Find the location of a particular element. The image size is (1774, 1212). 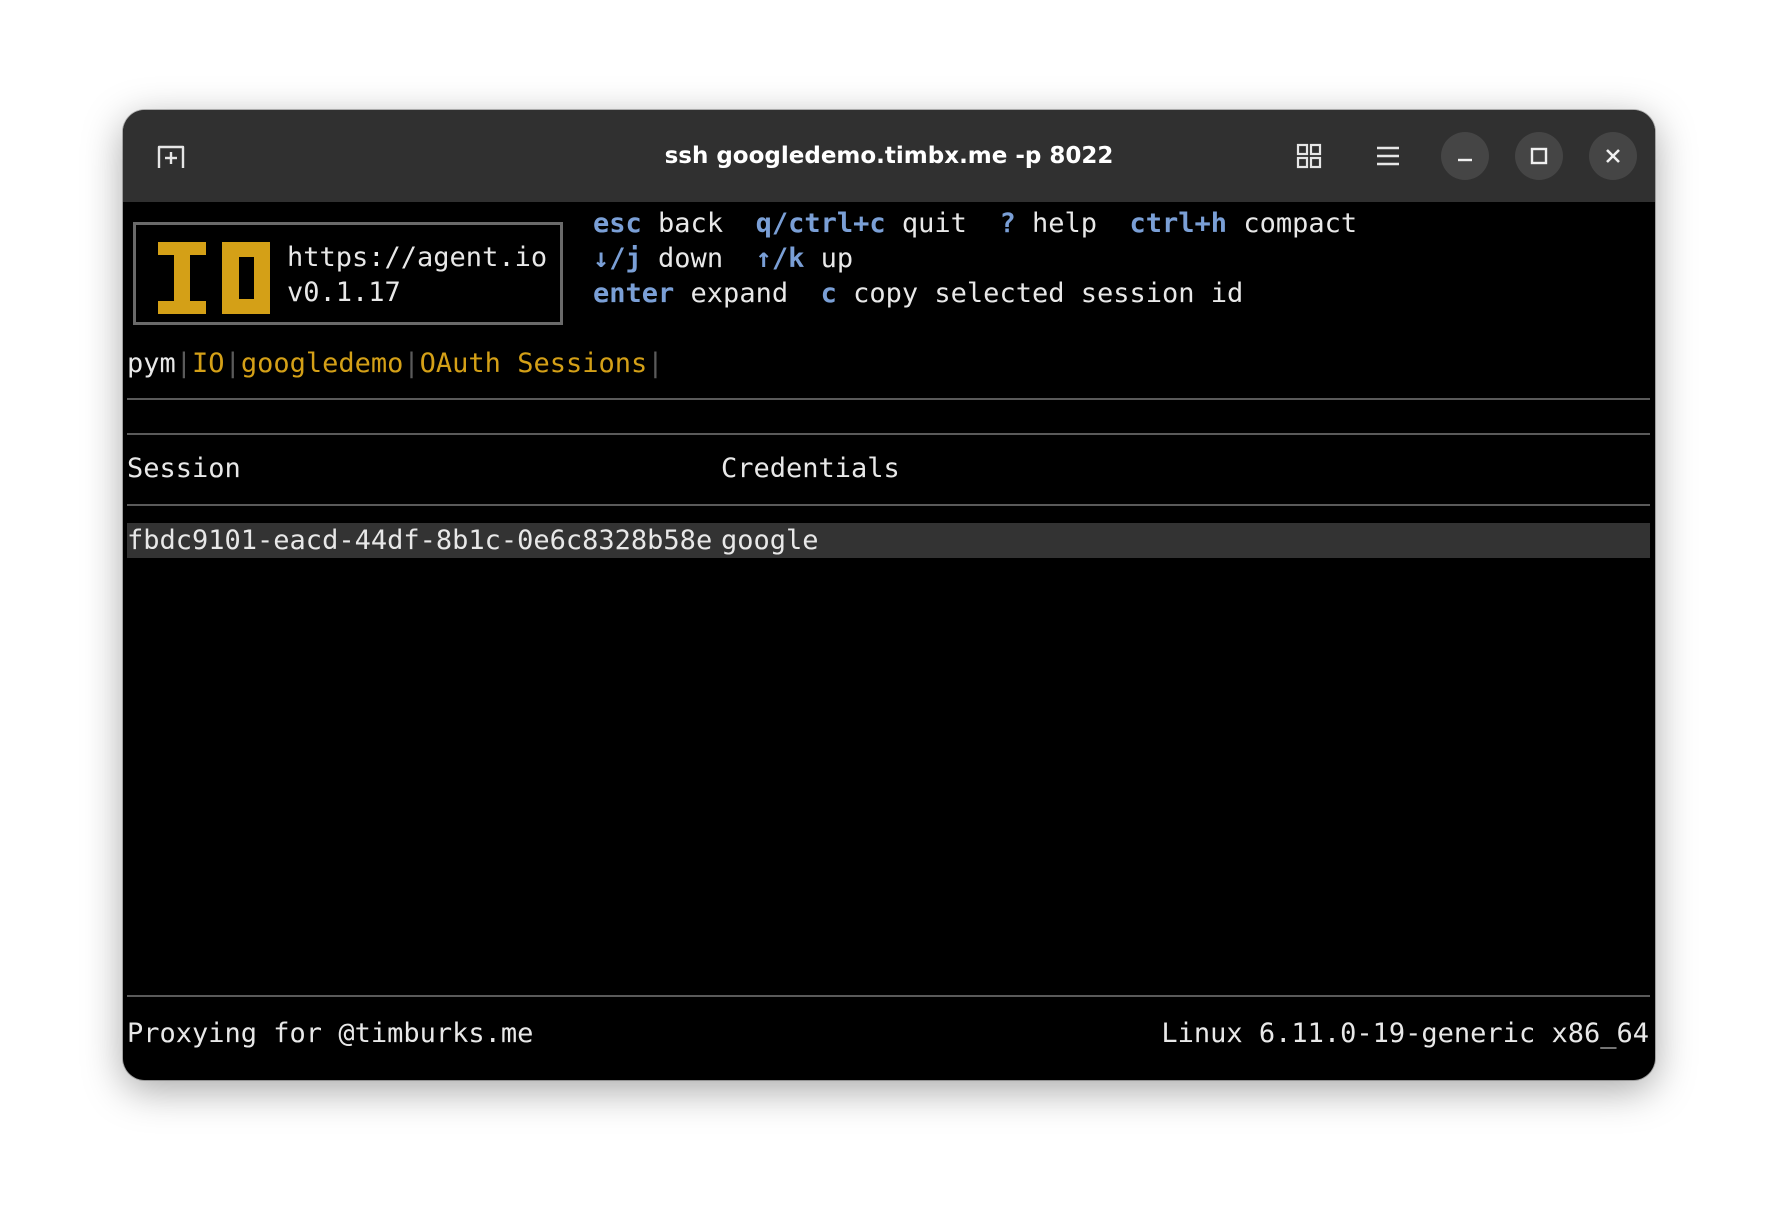

column-header-session: Session is located at coordinates (184, 468).